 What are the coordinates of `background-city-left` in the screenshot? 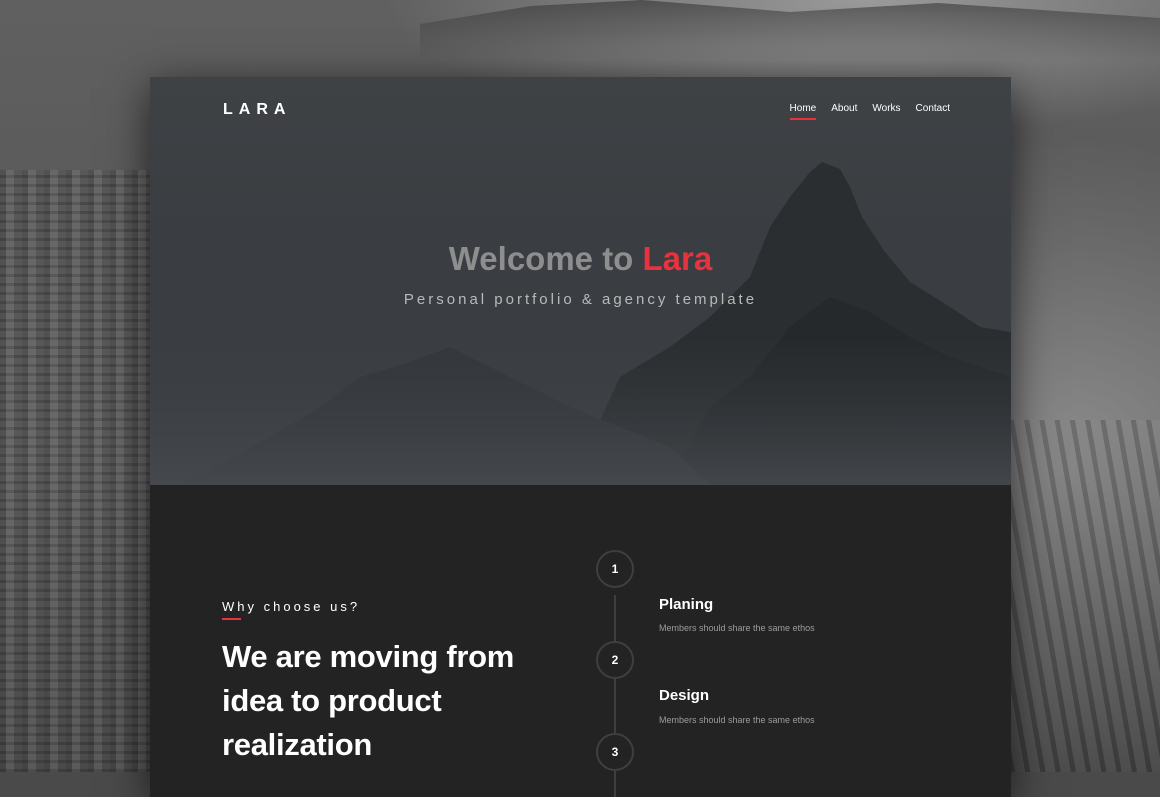 It's located at (75, 471).